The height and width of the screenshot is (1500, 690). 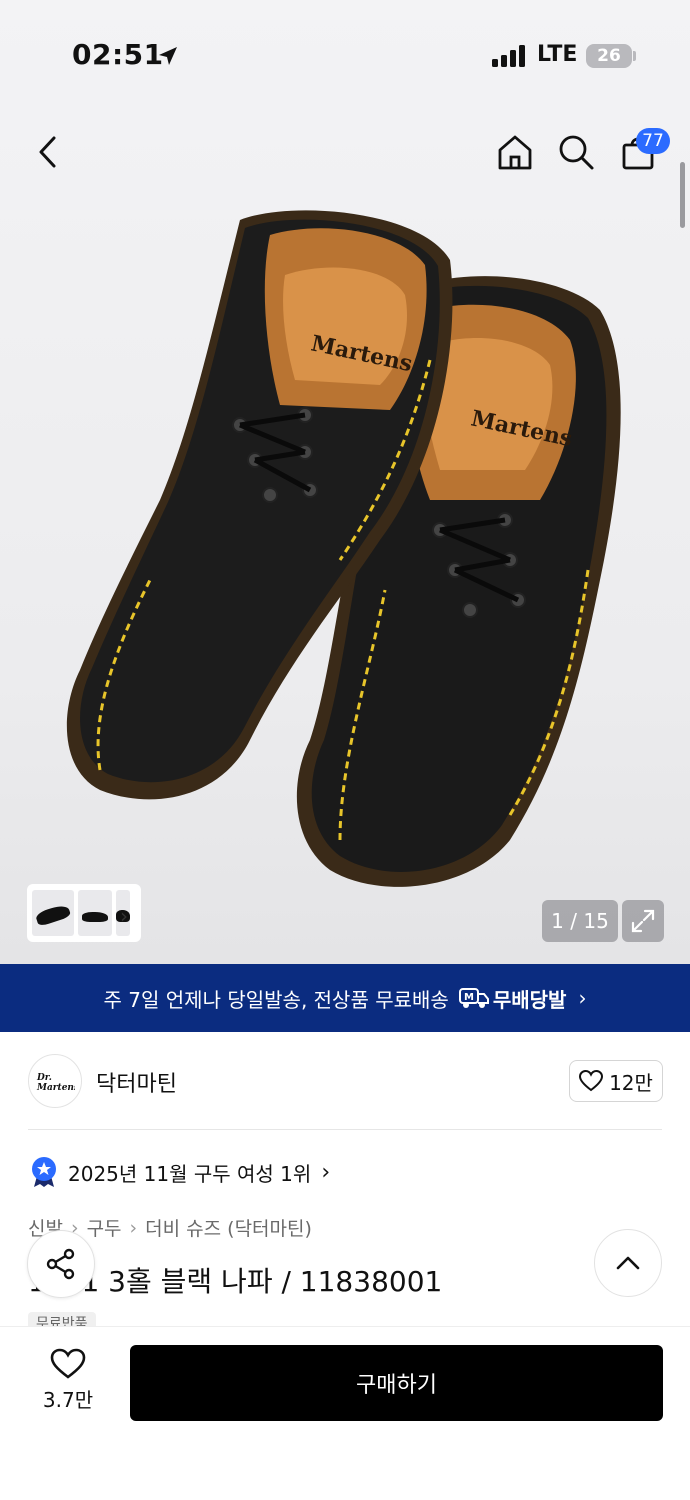 What do you see at coordinates (682, 195) in the screenshot?
I see `scrollbar` at bounding box center [682, 195].